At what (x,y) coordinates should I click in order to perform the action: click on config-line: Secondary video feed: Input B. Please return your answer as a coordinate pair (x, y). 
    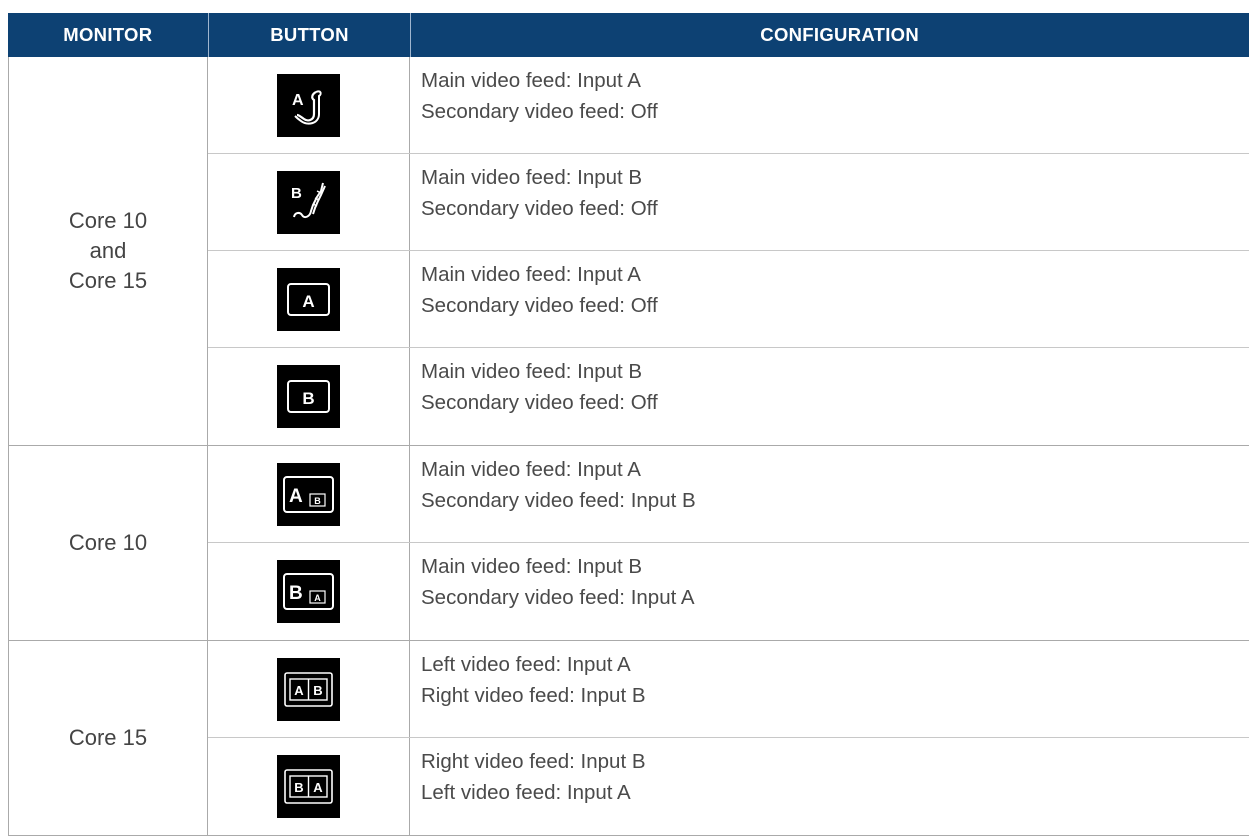
    Looking at the image, I should click on (558, 500).